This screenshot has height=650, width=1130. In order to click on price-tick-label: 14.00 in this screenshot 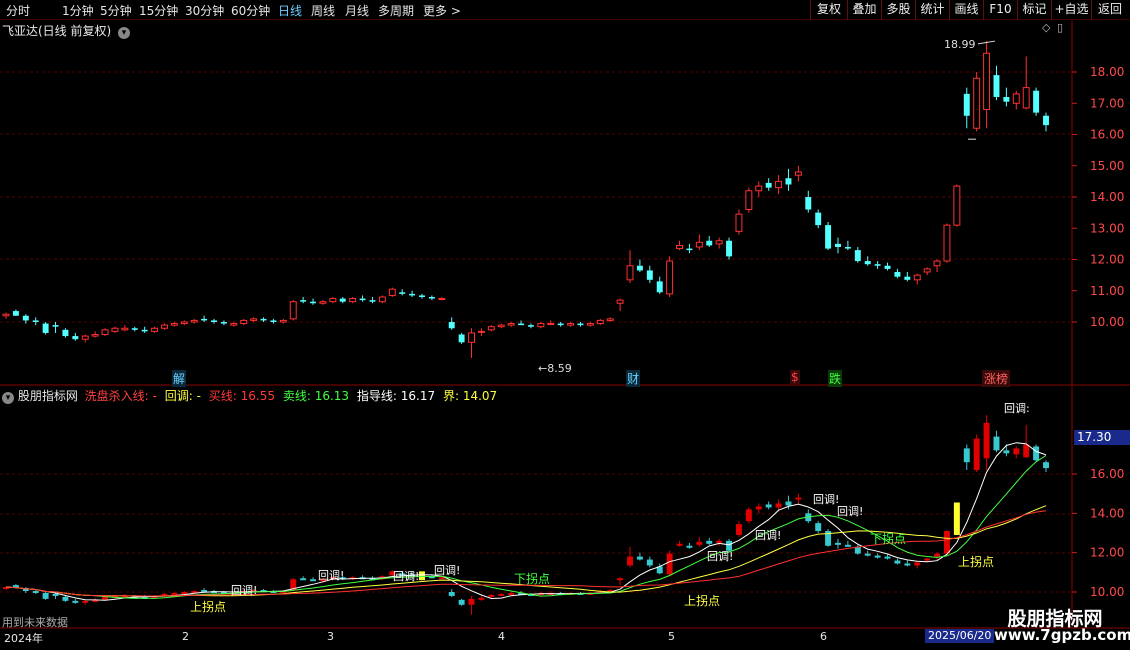, I will do `click(1107, 197)`.